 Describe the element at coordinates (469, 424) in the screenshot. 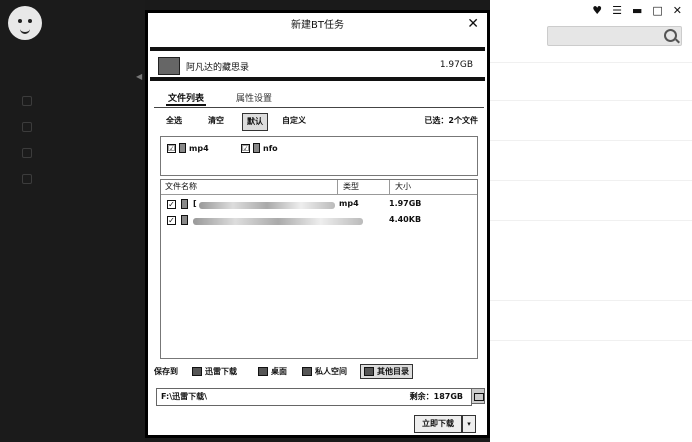

I see `download-options-arrow: ▾` at that location.